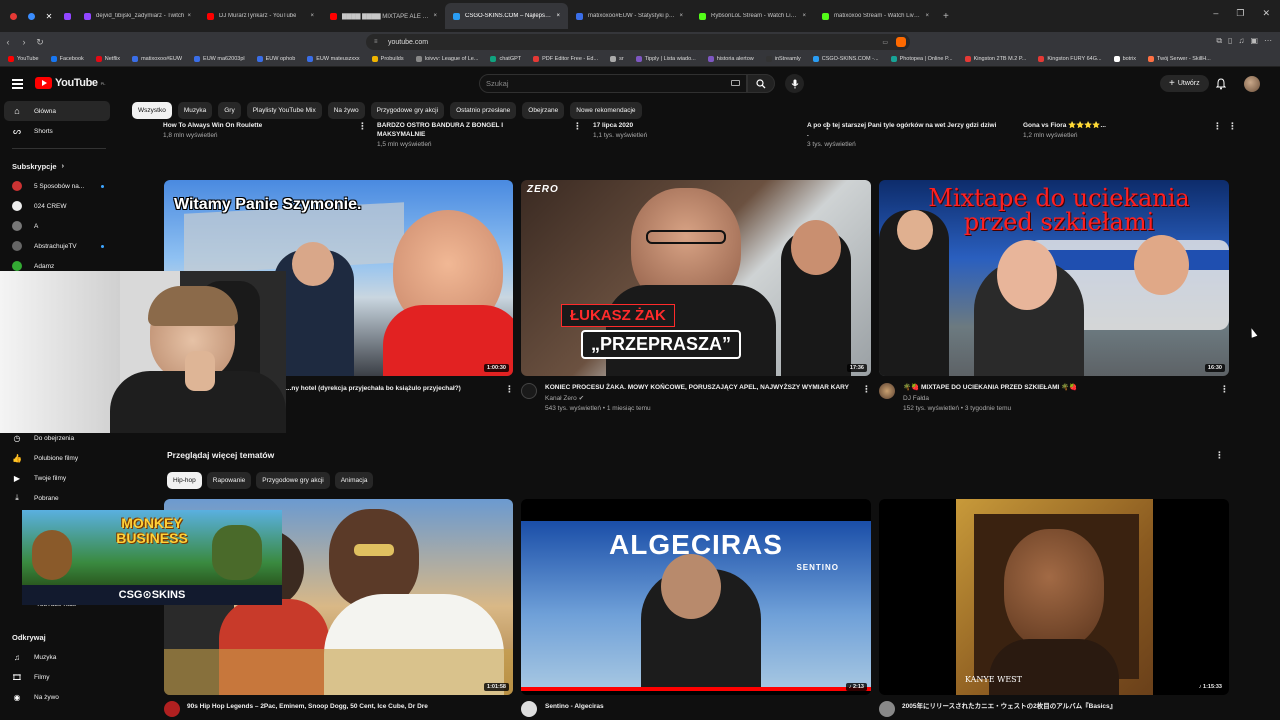 The width and height of the screenshot is (1280, 720). Describe the element at coordinates (483, 110) in the screenshot. I see `filter-chip: Ostatnio przesłane` at that location.